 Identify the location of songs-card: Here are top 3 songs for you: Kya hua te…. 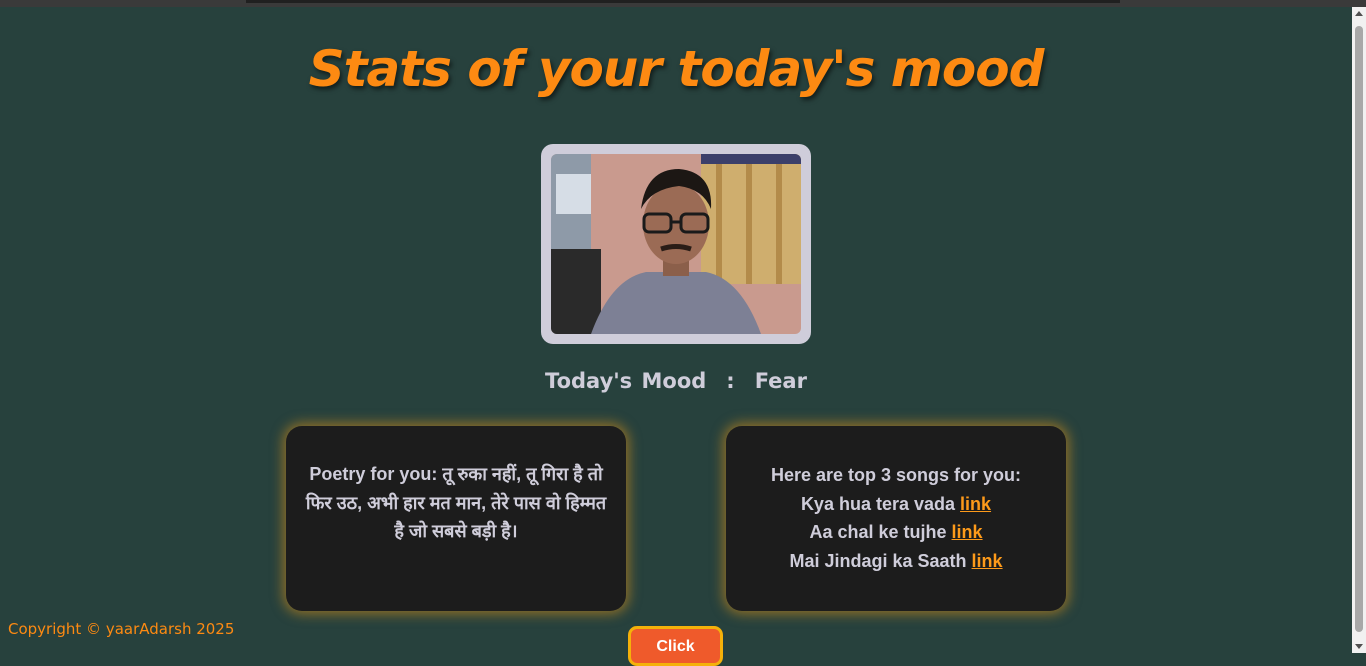
(896, 518).